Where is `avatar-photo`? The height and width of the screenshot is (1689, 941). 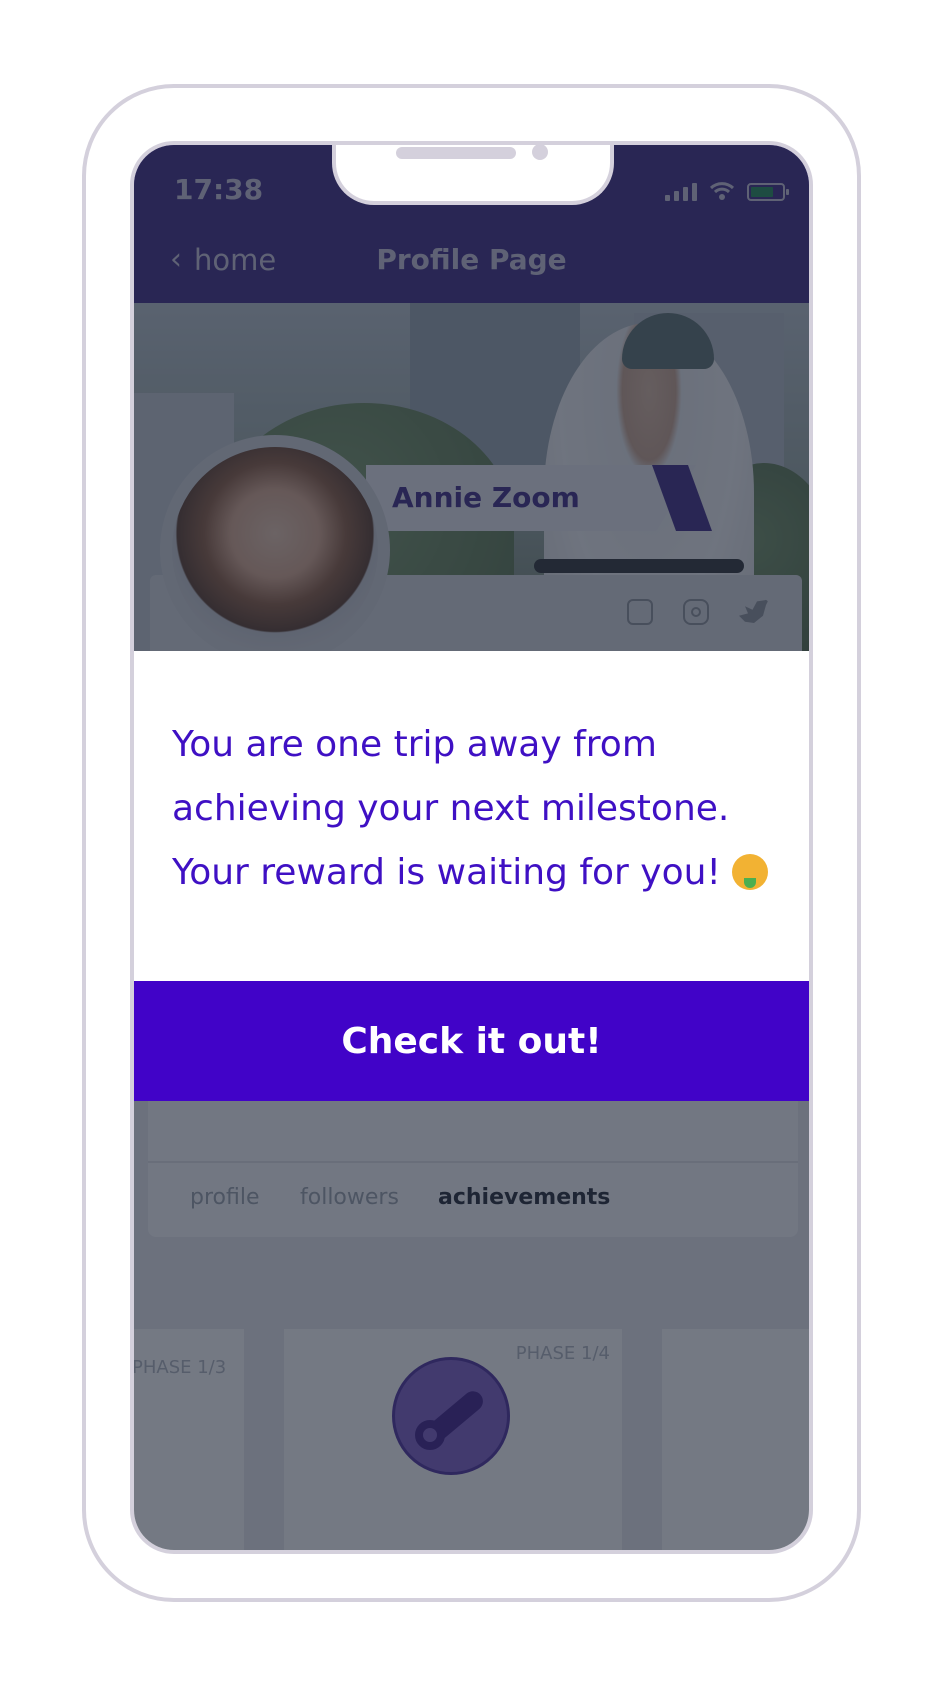 avatar-photo is located at coordinates (275, 549).